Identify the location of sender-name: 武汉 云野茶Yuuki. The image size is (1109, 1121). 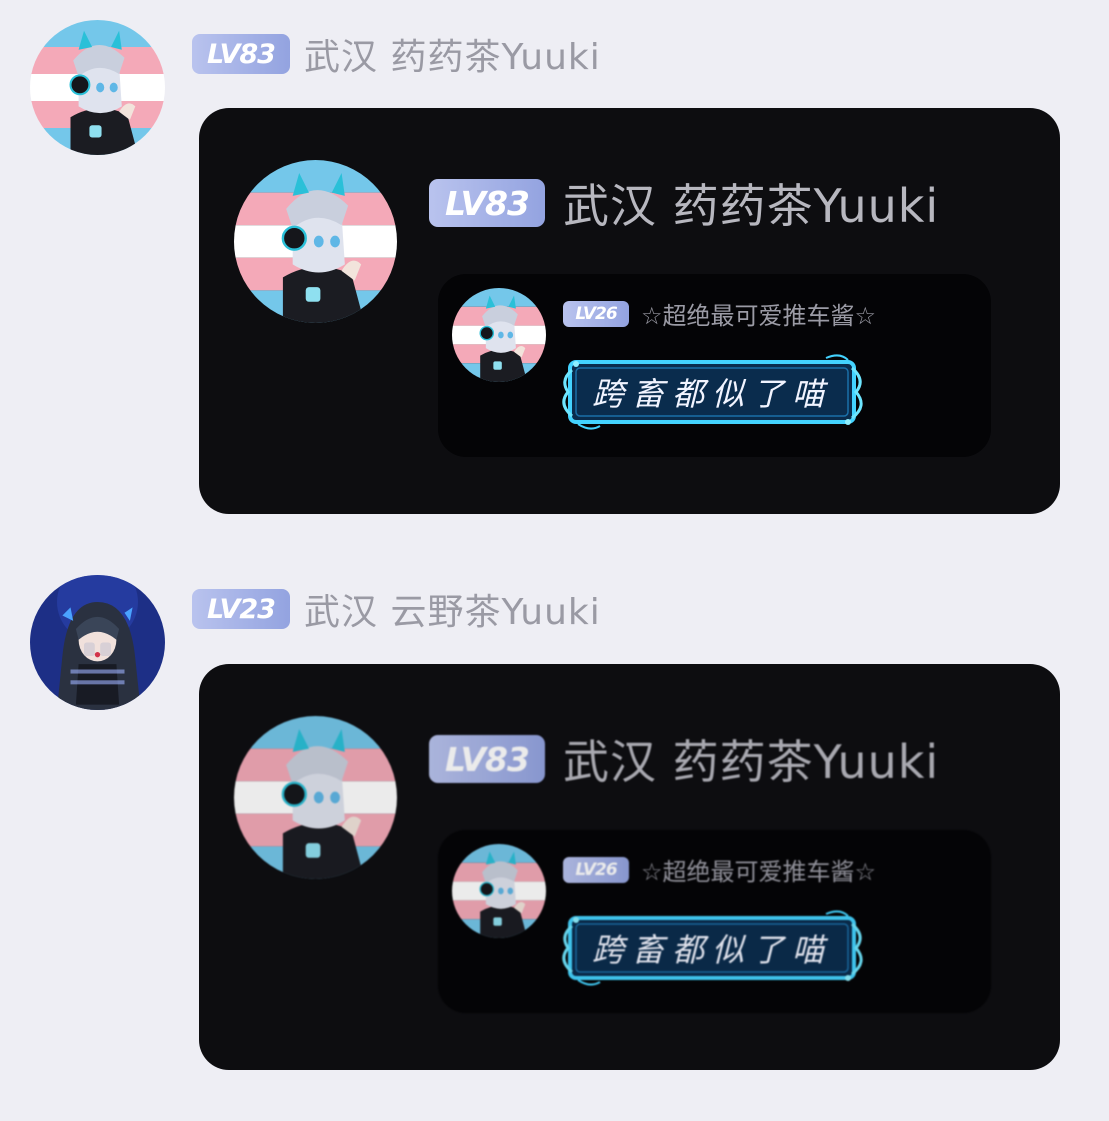
(452, 609).